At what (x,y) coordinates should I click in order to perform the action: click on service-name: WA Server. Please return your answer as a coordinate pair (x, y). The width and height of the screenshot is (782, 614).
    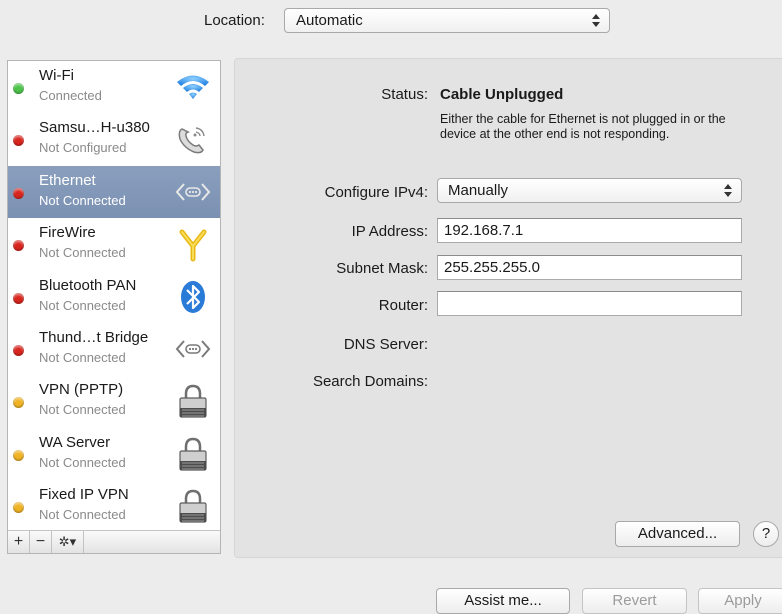
    Looking at the image, I should click on (75, 442).